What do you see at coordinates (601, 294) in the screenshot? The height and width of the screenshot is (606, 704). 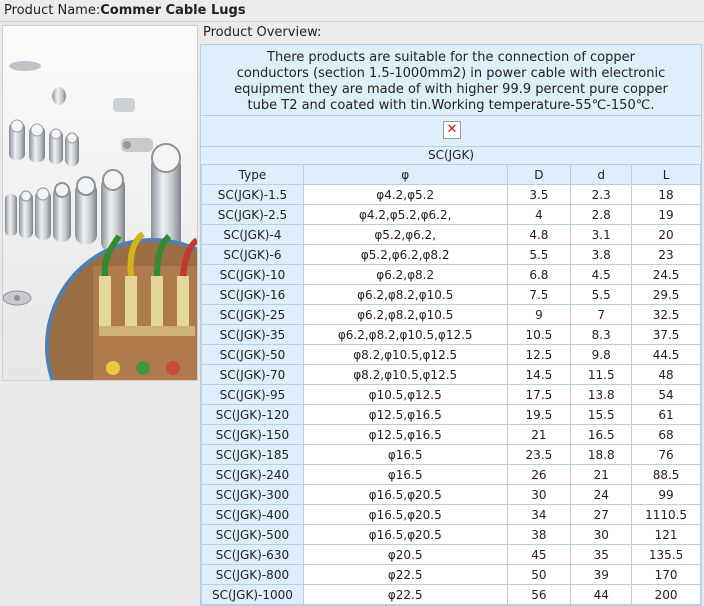 I see `cell-d: 5.5` at bounding box center [601, 294].